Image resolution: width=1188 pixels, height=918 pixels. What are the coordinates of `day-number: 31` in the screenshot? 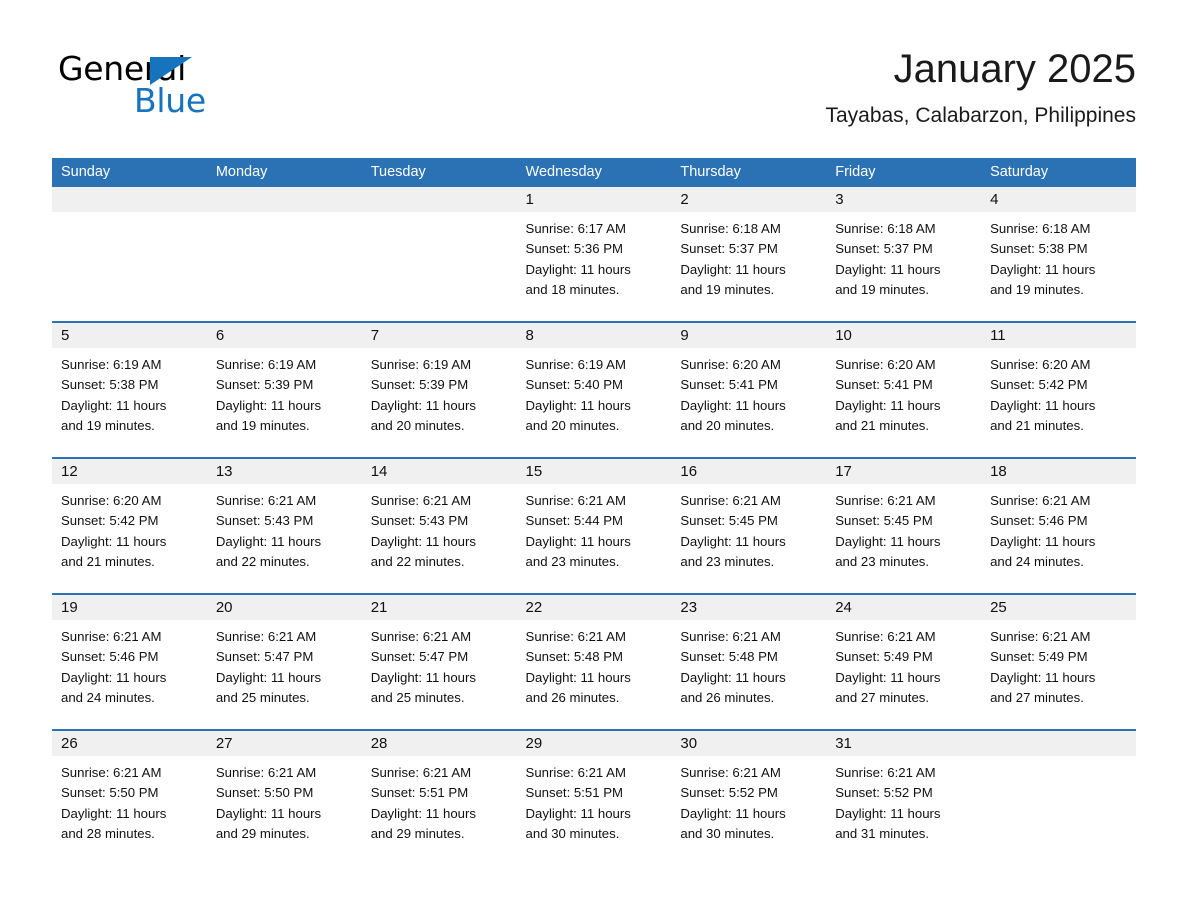 It's located at (903, 743).